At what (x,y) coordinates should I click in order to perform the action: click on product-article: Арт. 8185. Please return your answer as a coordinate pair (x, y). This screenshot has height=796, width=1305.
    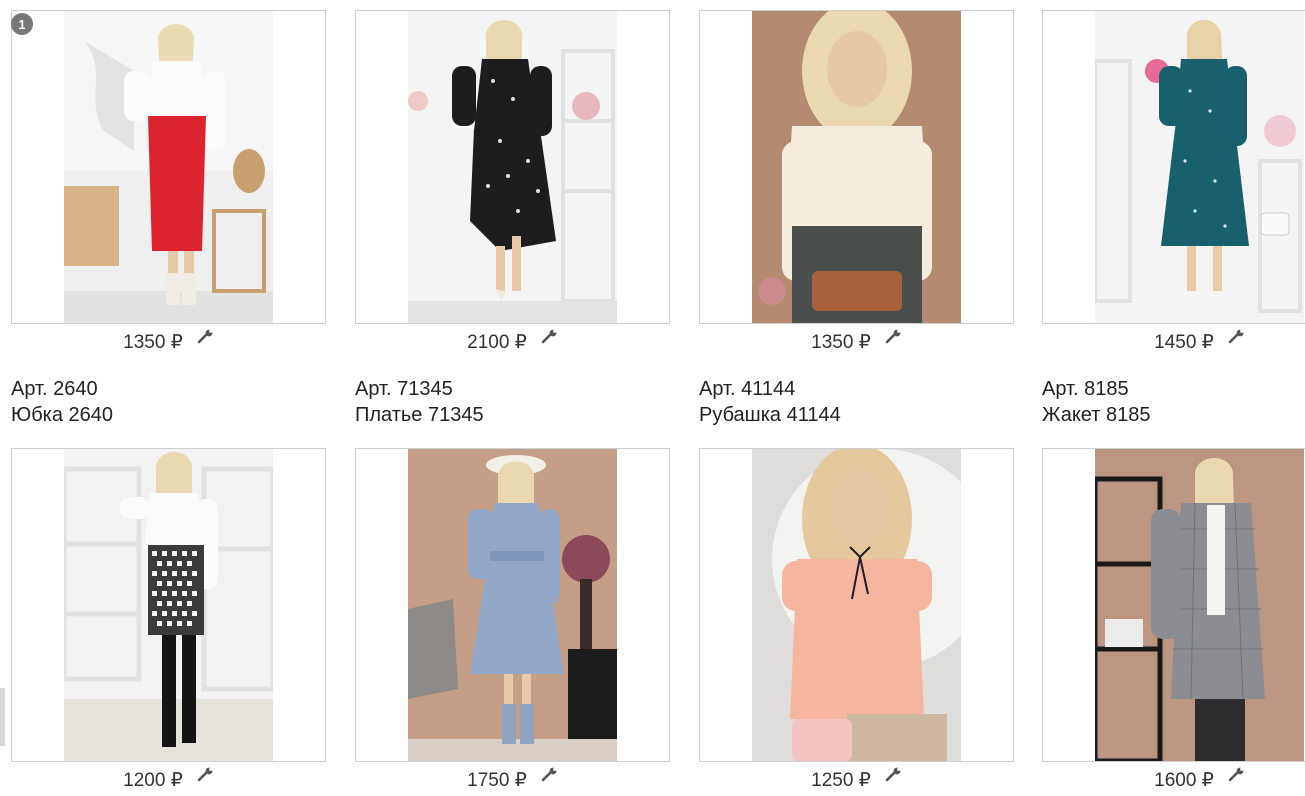
    Looking at the image, I should click on (1085, 389).